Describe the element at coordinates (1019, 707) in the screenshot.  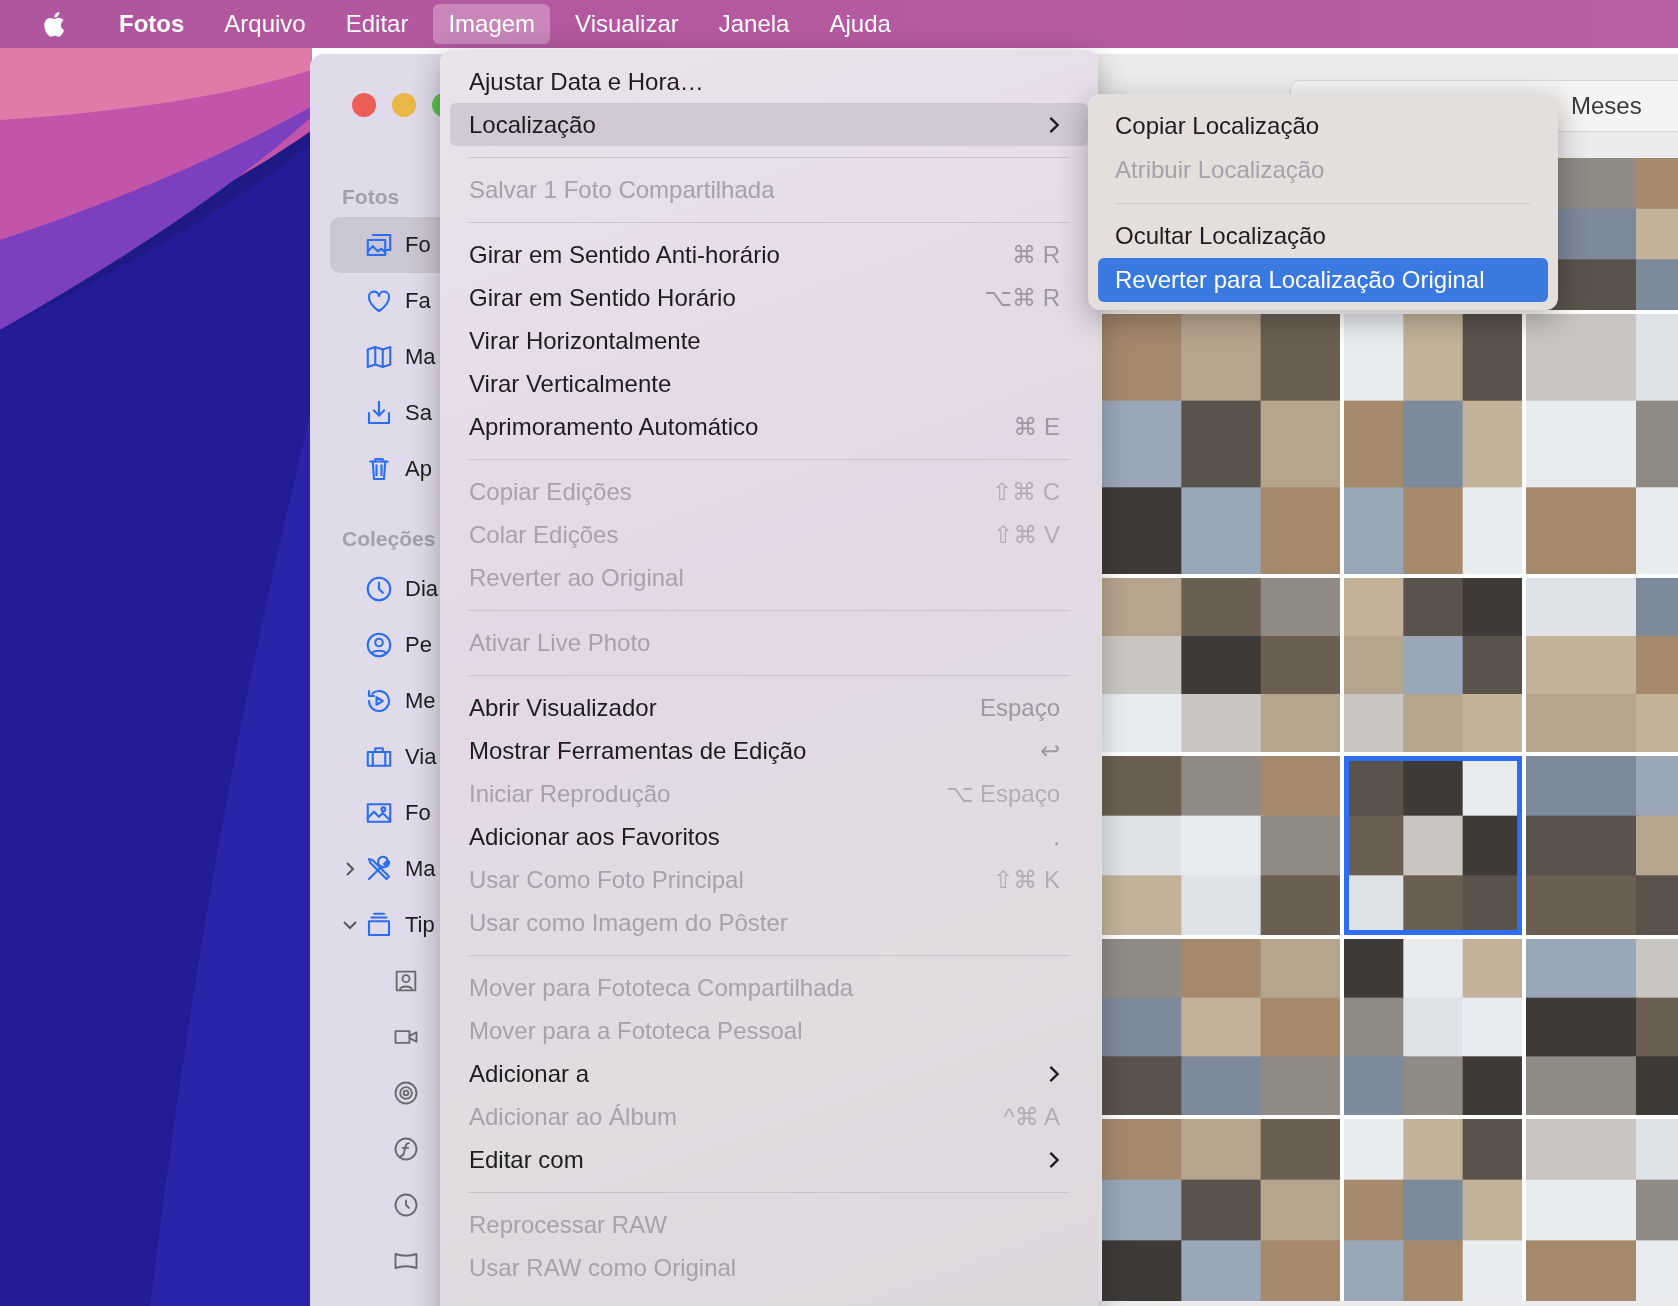
I see `shortcut-label: Espaço` at that location.